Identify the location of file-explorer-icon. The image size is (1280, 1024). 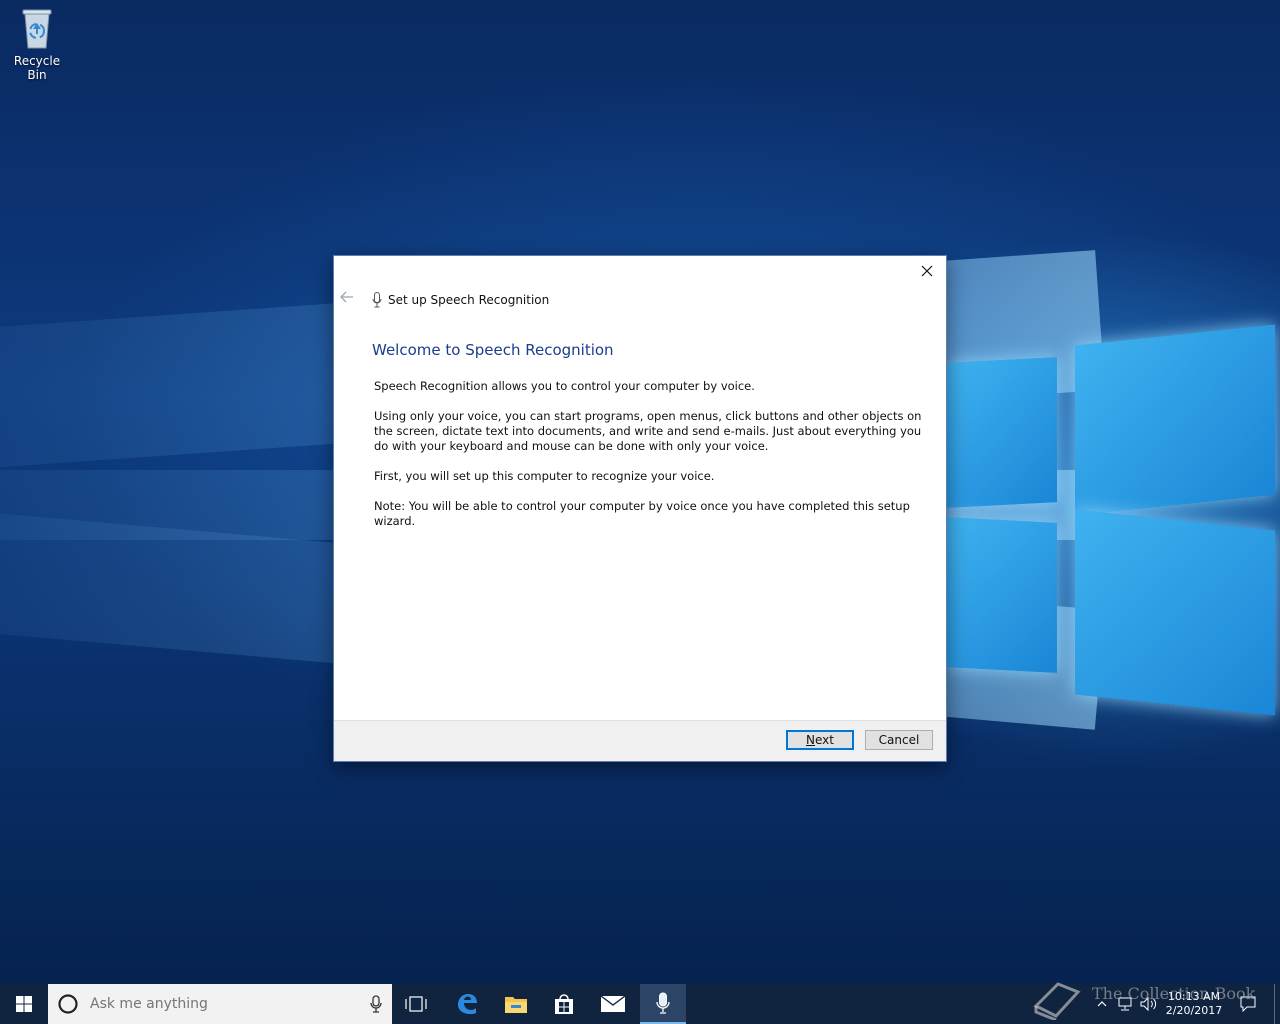
(516, 1005).